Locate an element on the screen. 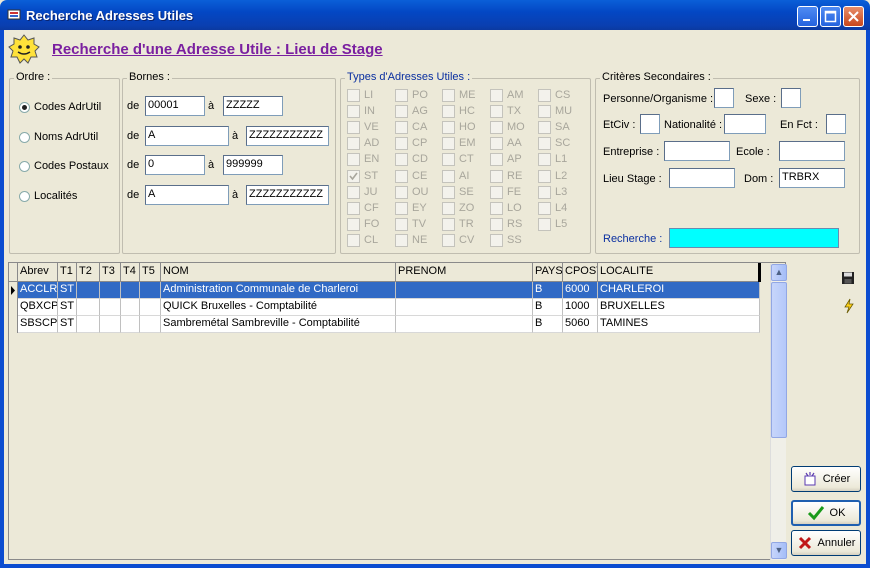  radio-localites is located at coordinates (24, 196).